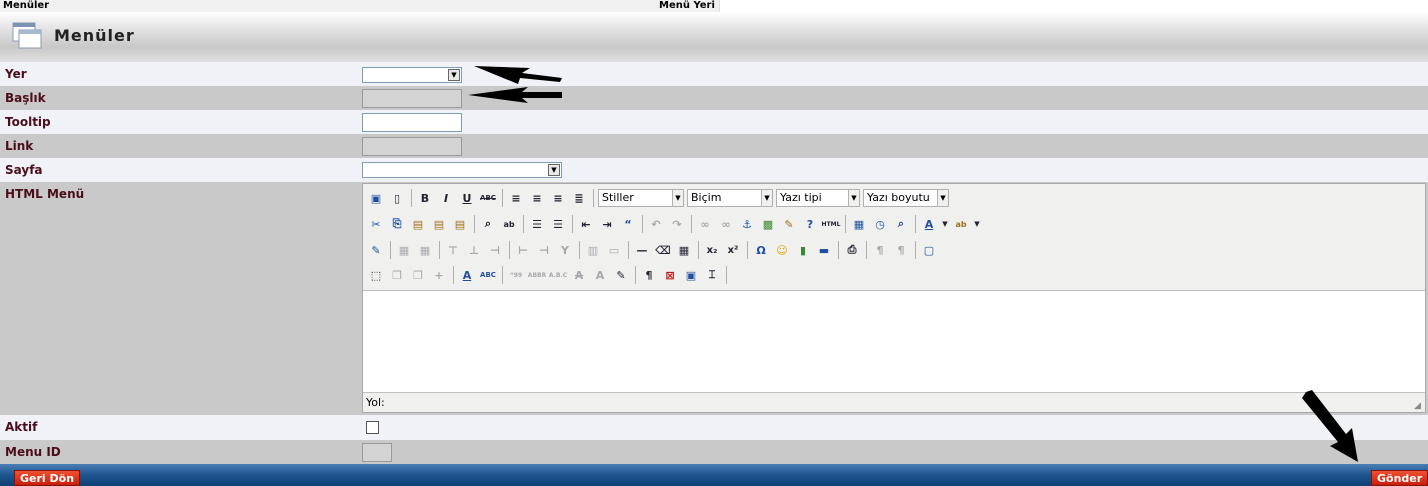 This screenshot has height=486, width=1428. I want to click on col-after-icon: ⊣, so click(544, 250).